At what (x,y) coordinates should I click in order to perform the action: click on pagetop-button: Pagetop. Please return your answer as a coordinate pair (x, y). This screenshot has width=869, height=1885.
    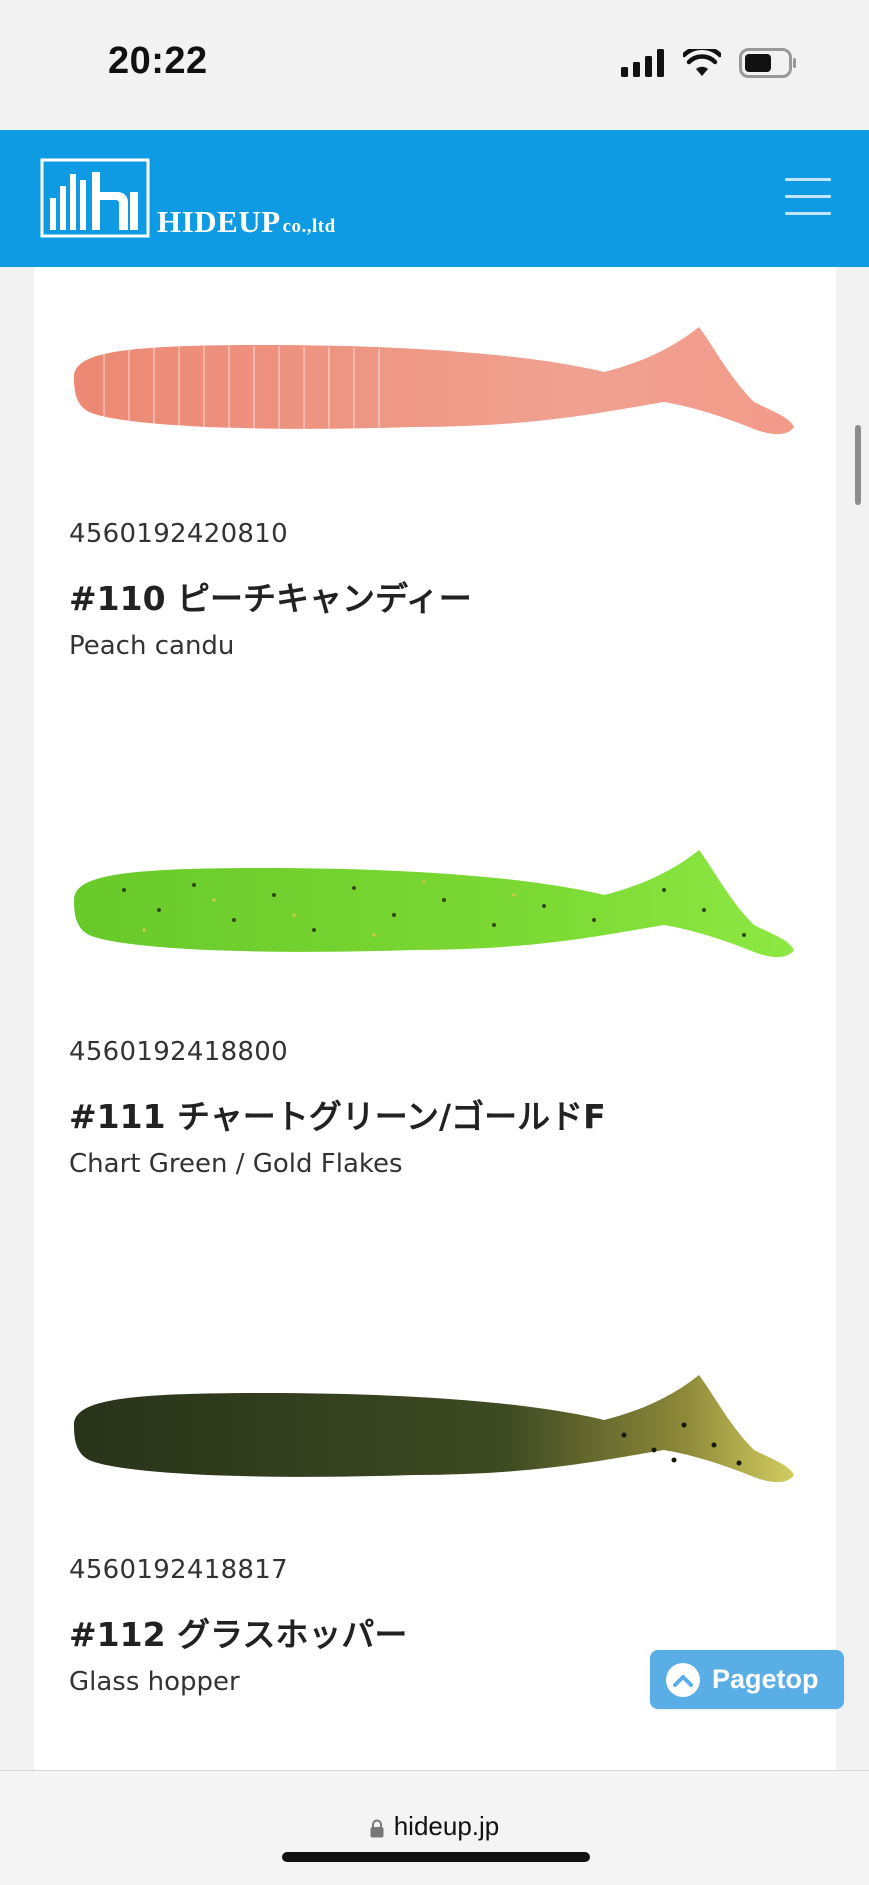
    Looking at the image, I should click on (747, 1679).